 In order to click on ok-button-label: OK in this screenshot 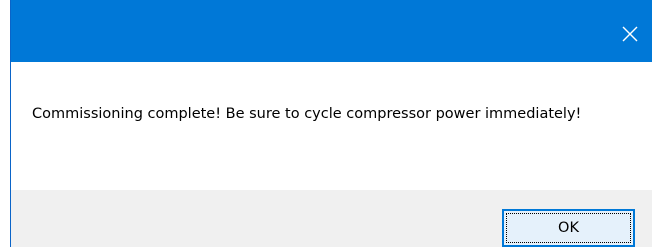, I will do `click(568, 228)`.